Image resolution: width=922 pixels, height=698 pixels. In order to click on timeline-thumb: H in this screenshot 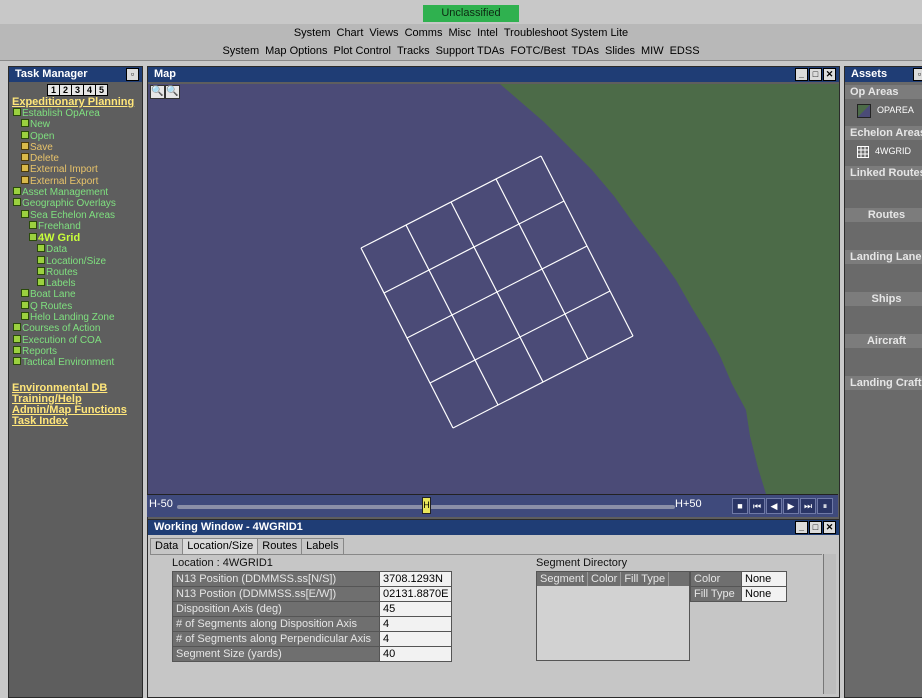, I will do `click(426, 505)`.